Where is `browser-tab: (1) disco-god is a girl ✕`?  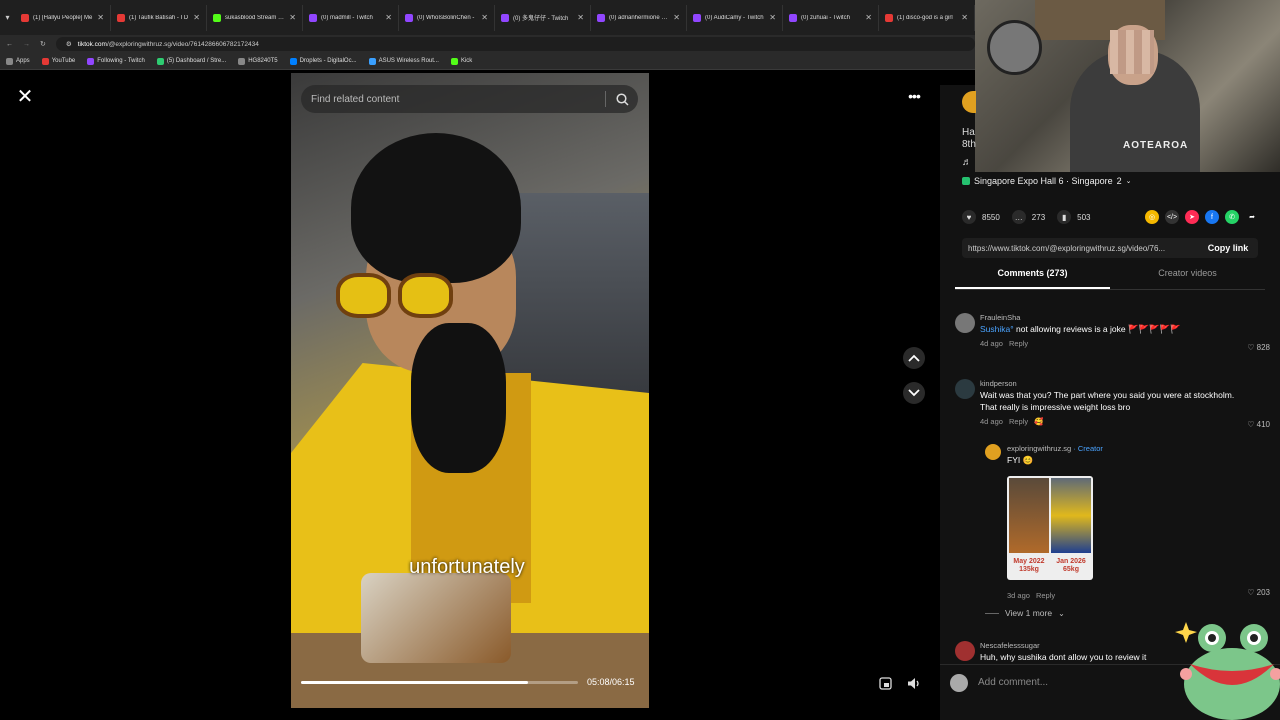
browser-tab: (1) disco-god is a girl ✕ is located at coordinates (927, 17).